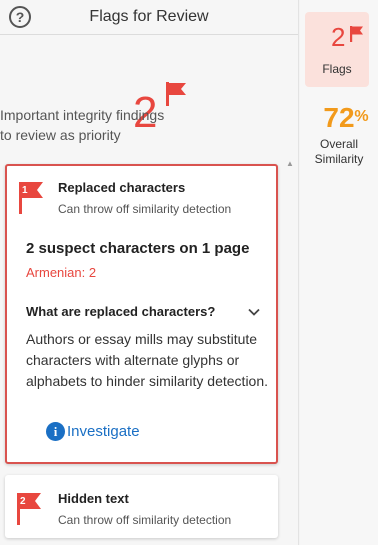 This screenshot has height=545, width=378. I want to click on investigate-label: Investigate, so click(103, 431).